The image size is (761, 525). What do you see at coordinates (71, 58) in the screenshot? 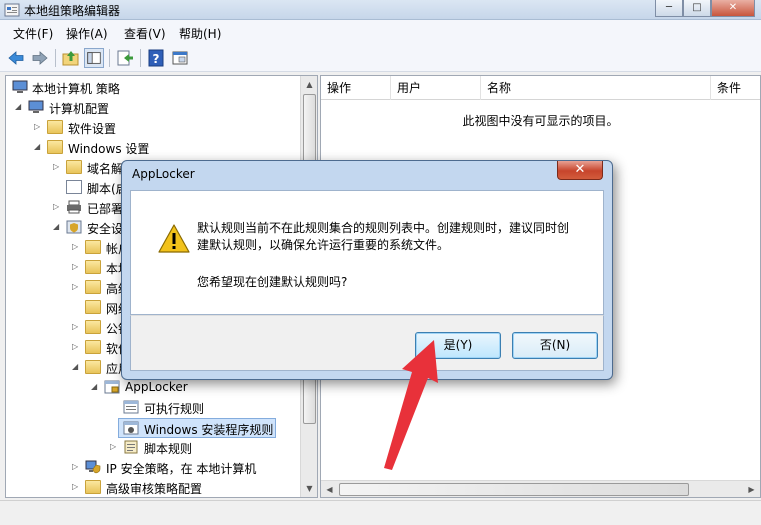
I see `up-folder-icon` at bounding box center [71, 58].